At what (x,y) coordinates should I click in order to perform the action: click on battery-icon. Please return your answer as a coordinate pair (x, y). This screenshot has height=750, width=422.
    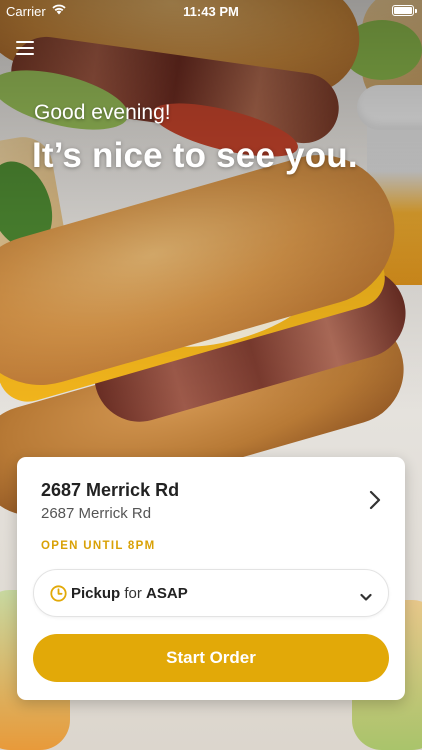
    Looking at the image, I should click on (404, 10).